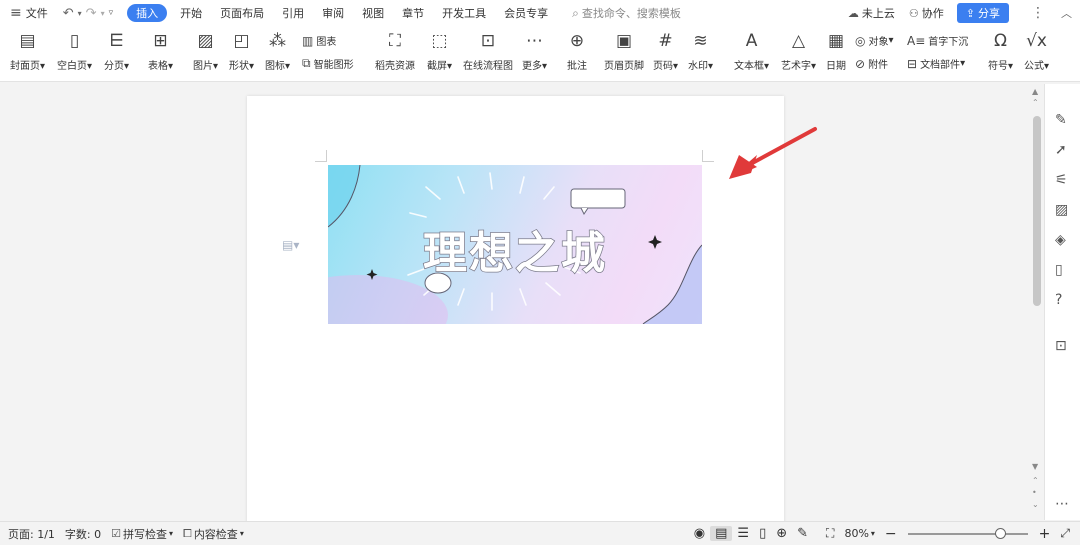  I want to click on share-button: ⇪ 分享, so click(982, 13).